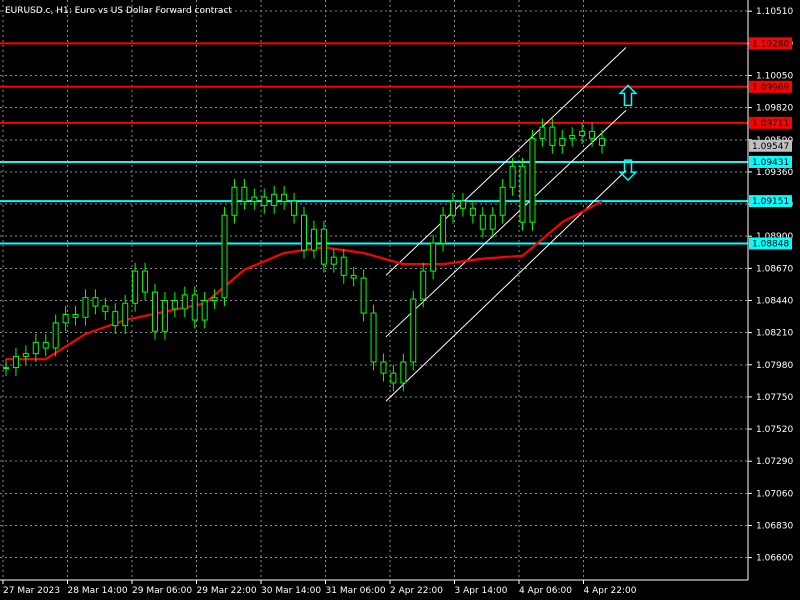  I want to click on y-tick-label: 1.07290, so click(774, 462).